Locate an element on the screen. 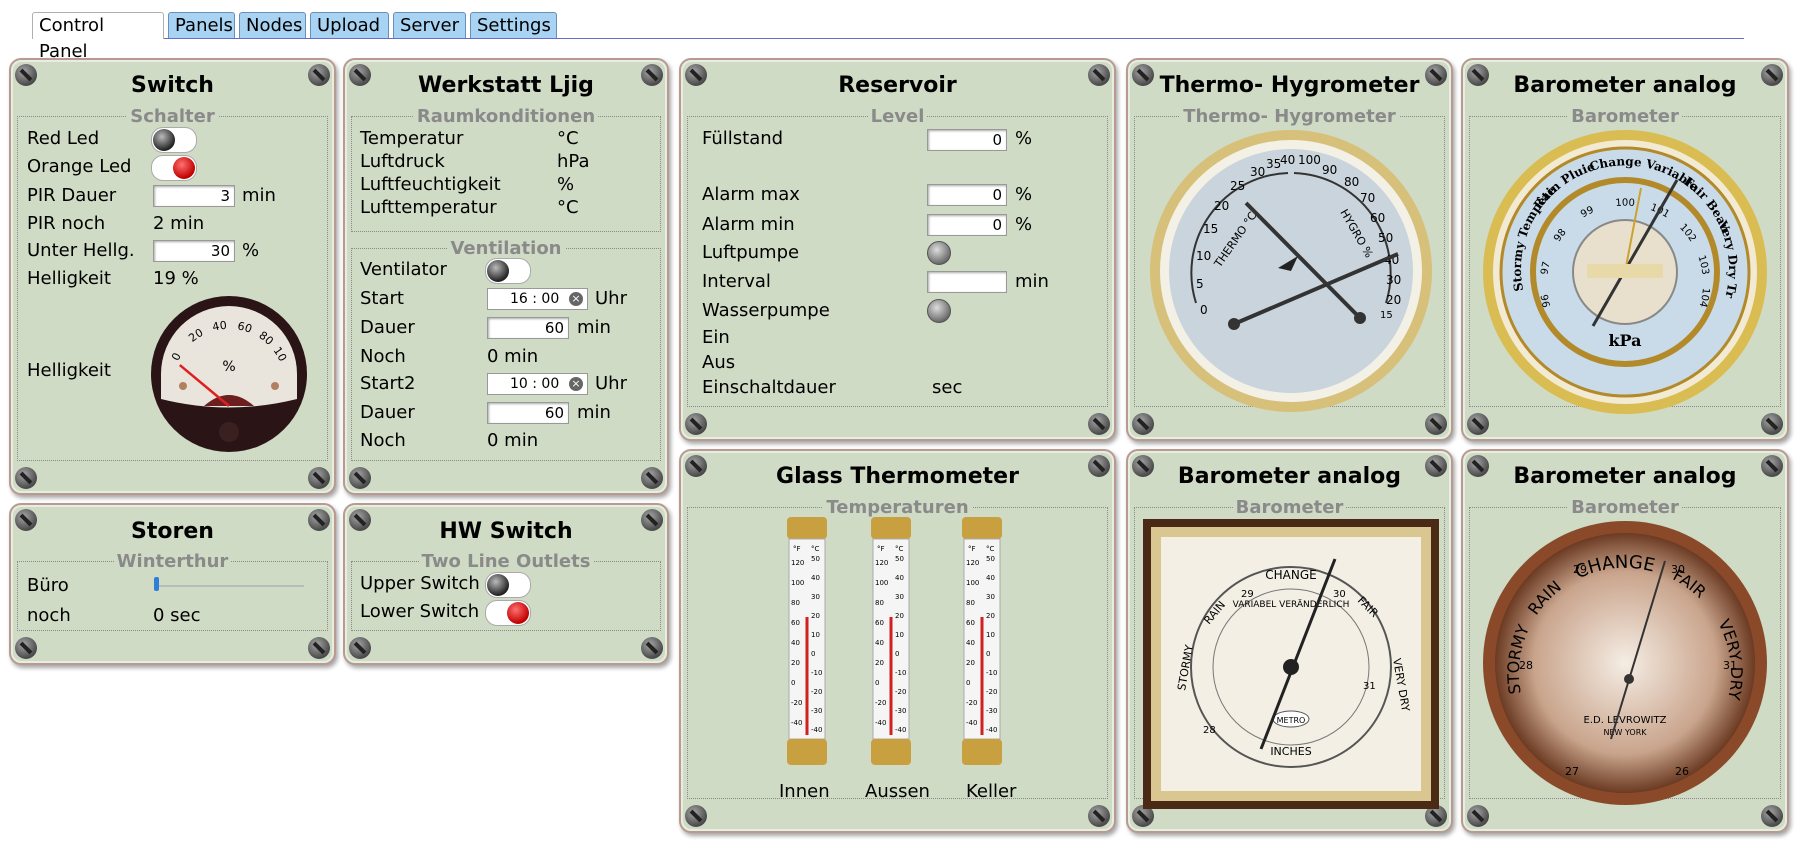 This screenshot has width=1811, height=855. lower-switch-toggle is located at coordinates (508, 613).